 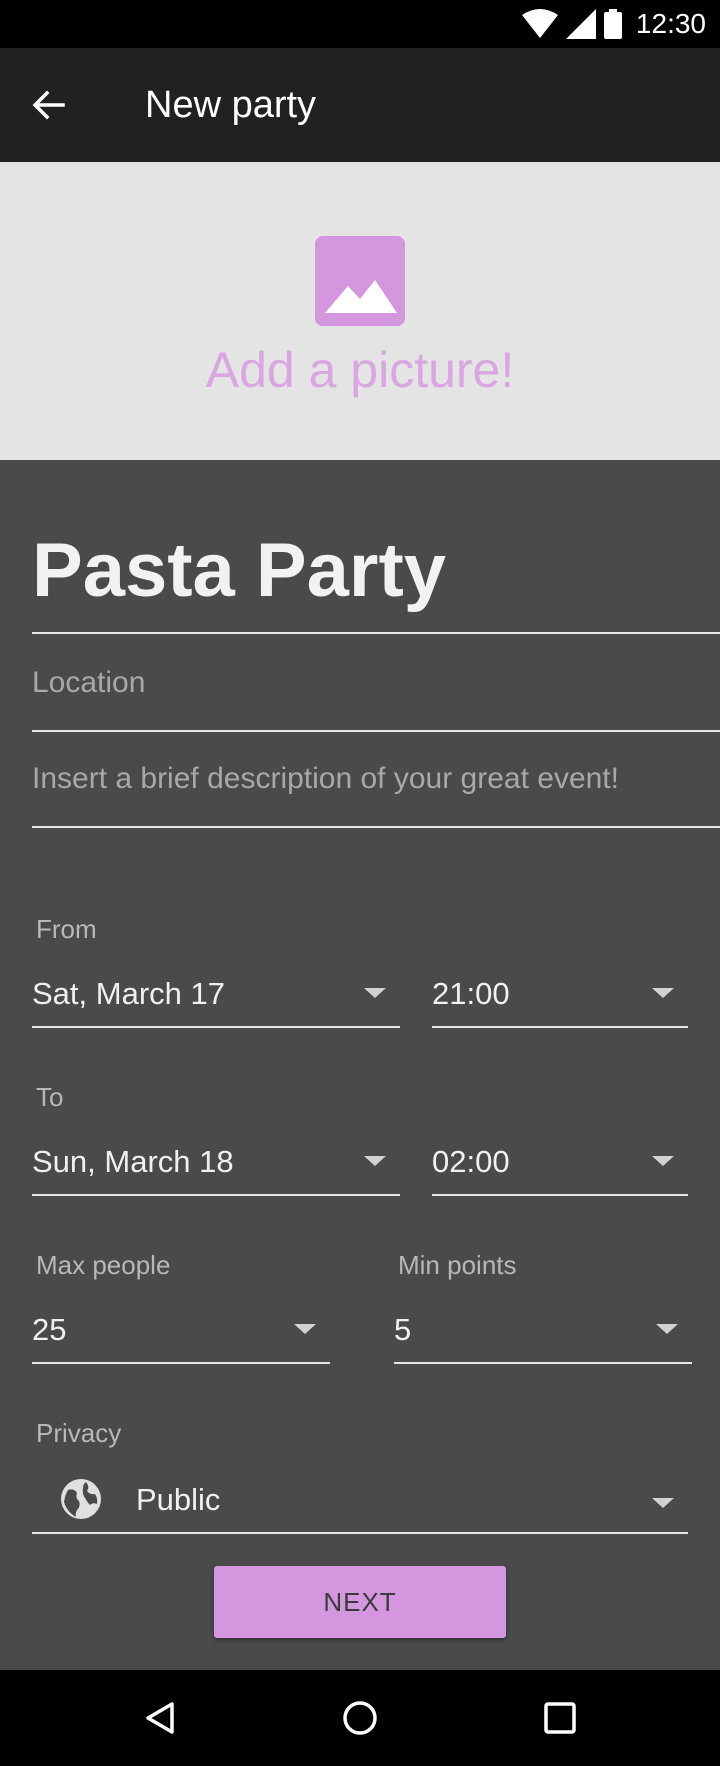 I want to click on party-title-input: Pasta Party, so click(x=376, y=580).